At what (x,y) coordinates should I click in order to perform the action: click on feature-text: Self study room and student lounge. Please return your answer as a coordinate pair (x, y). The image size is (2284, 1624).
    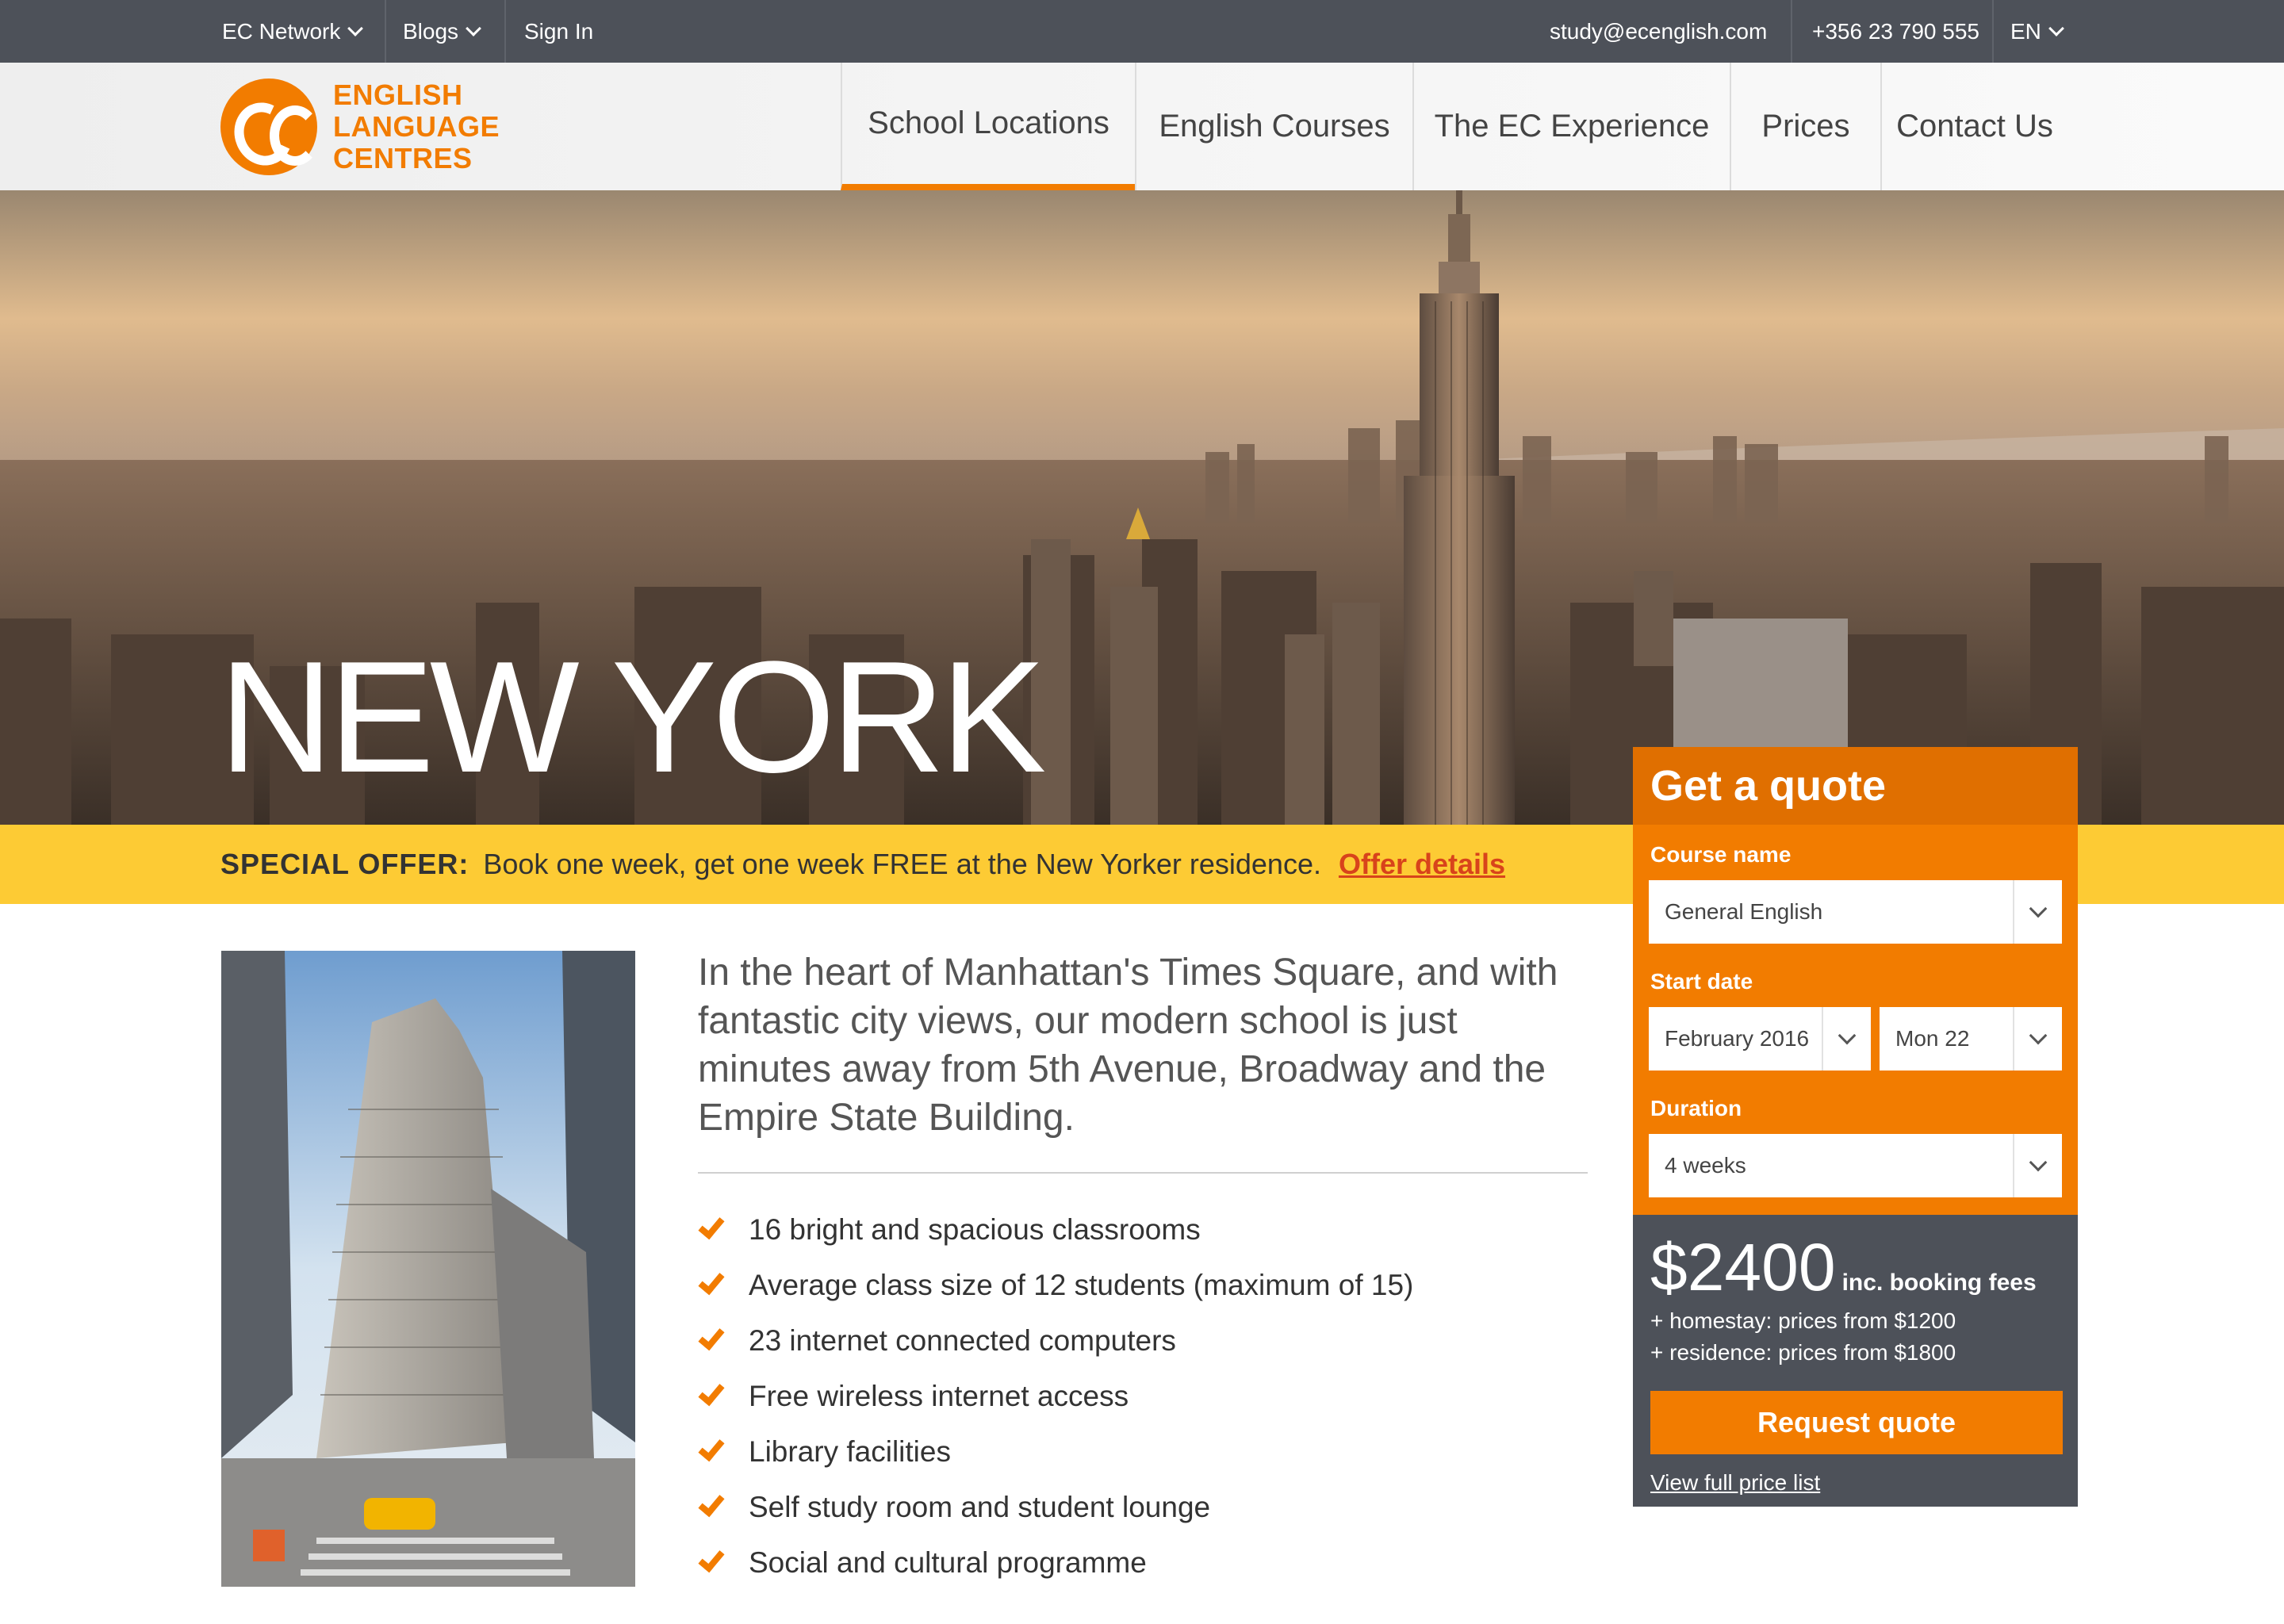
    Looking at the image, I should click on (980, 1507).